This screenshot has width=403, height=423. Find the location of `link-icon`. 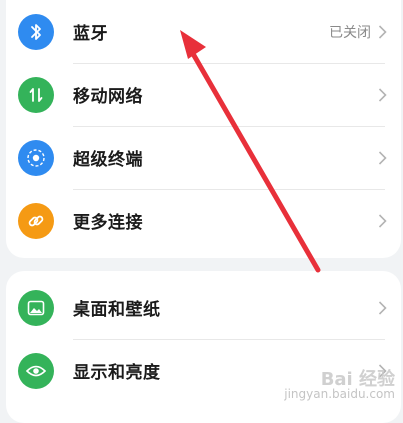

link-icon is located at coordinates (36, 220).